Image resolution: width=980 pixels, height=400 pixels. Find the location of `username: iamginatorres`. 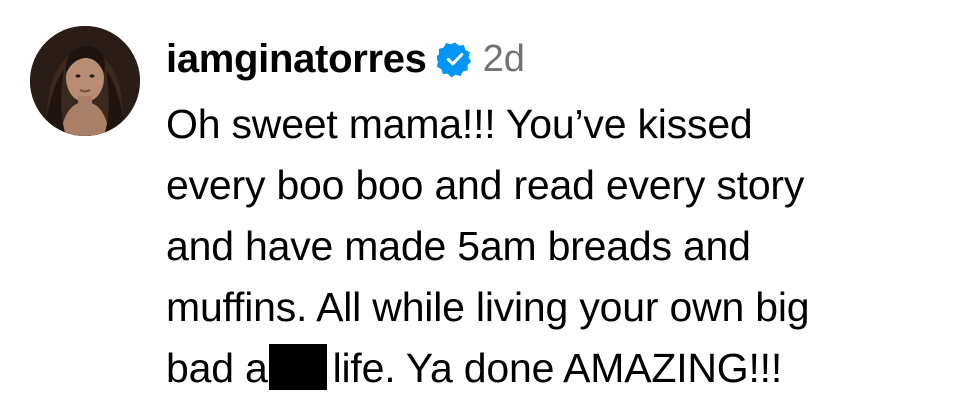

username: iamginatorres is located at coordinates (296, 59).